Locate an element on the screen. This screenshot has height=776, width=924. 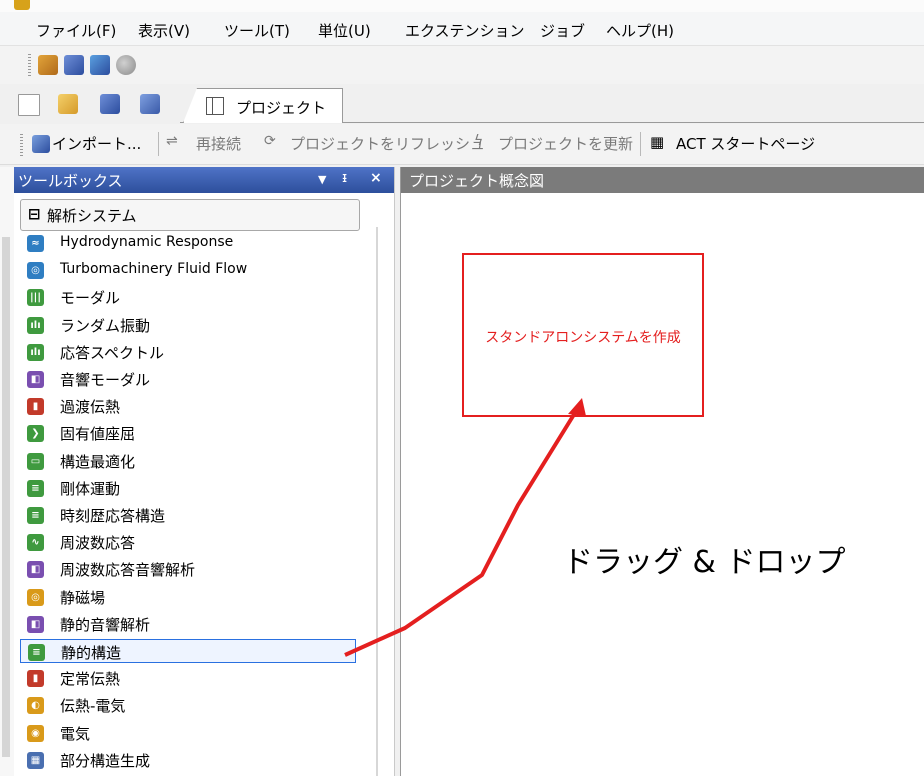
toolbox-item-label: 静的音響解析 is located at coordinates (105, 624).